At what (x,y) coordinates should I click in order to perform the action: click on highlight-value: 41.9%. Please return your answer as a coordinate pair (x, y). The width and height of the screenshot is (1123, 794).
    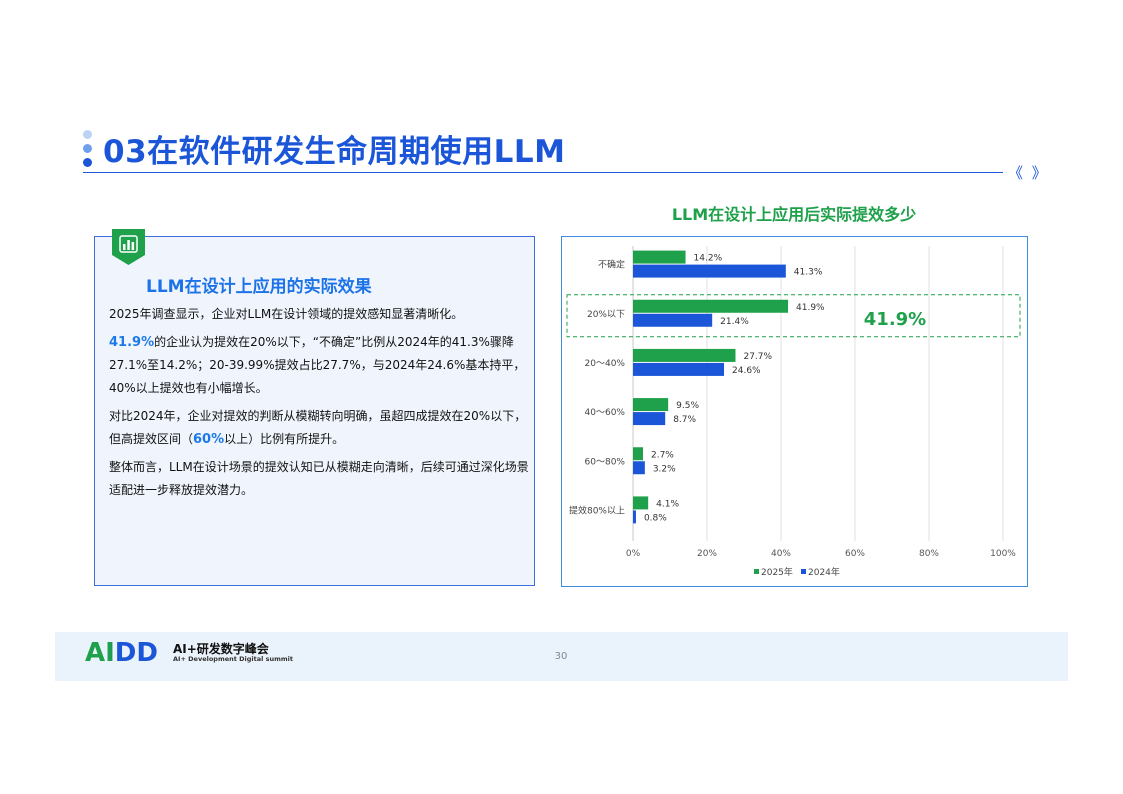
    Looking at the image, I should click on (132, 342).